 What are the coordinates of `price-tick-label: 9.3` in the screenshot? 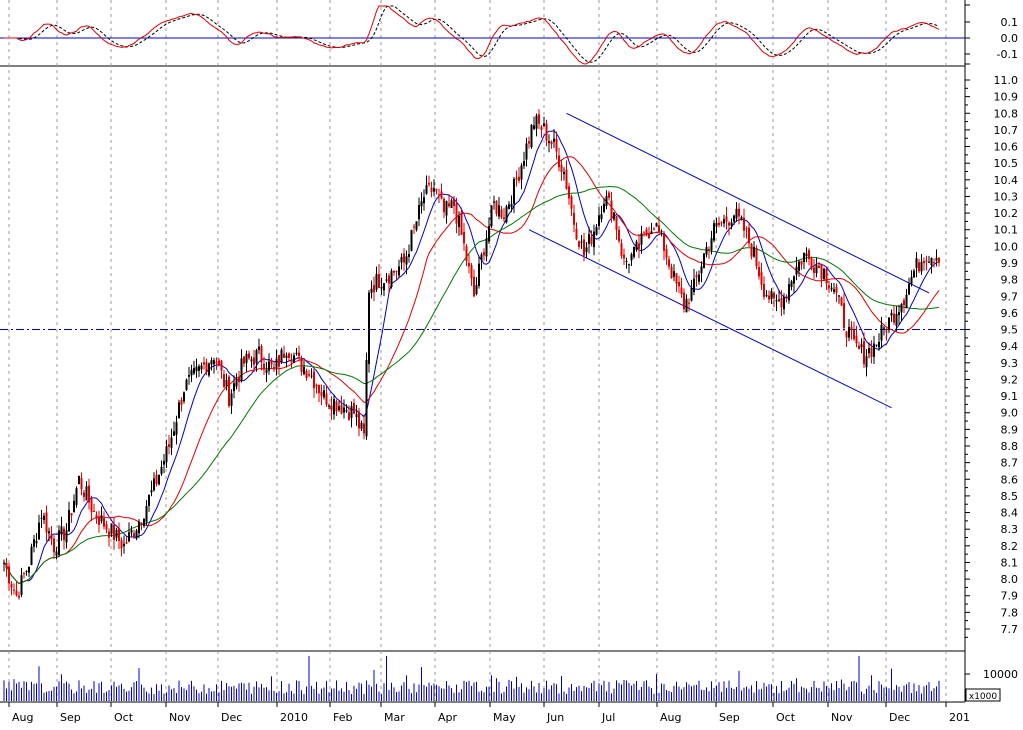 It's located at (1010, 363).